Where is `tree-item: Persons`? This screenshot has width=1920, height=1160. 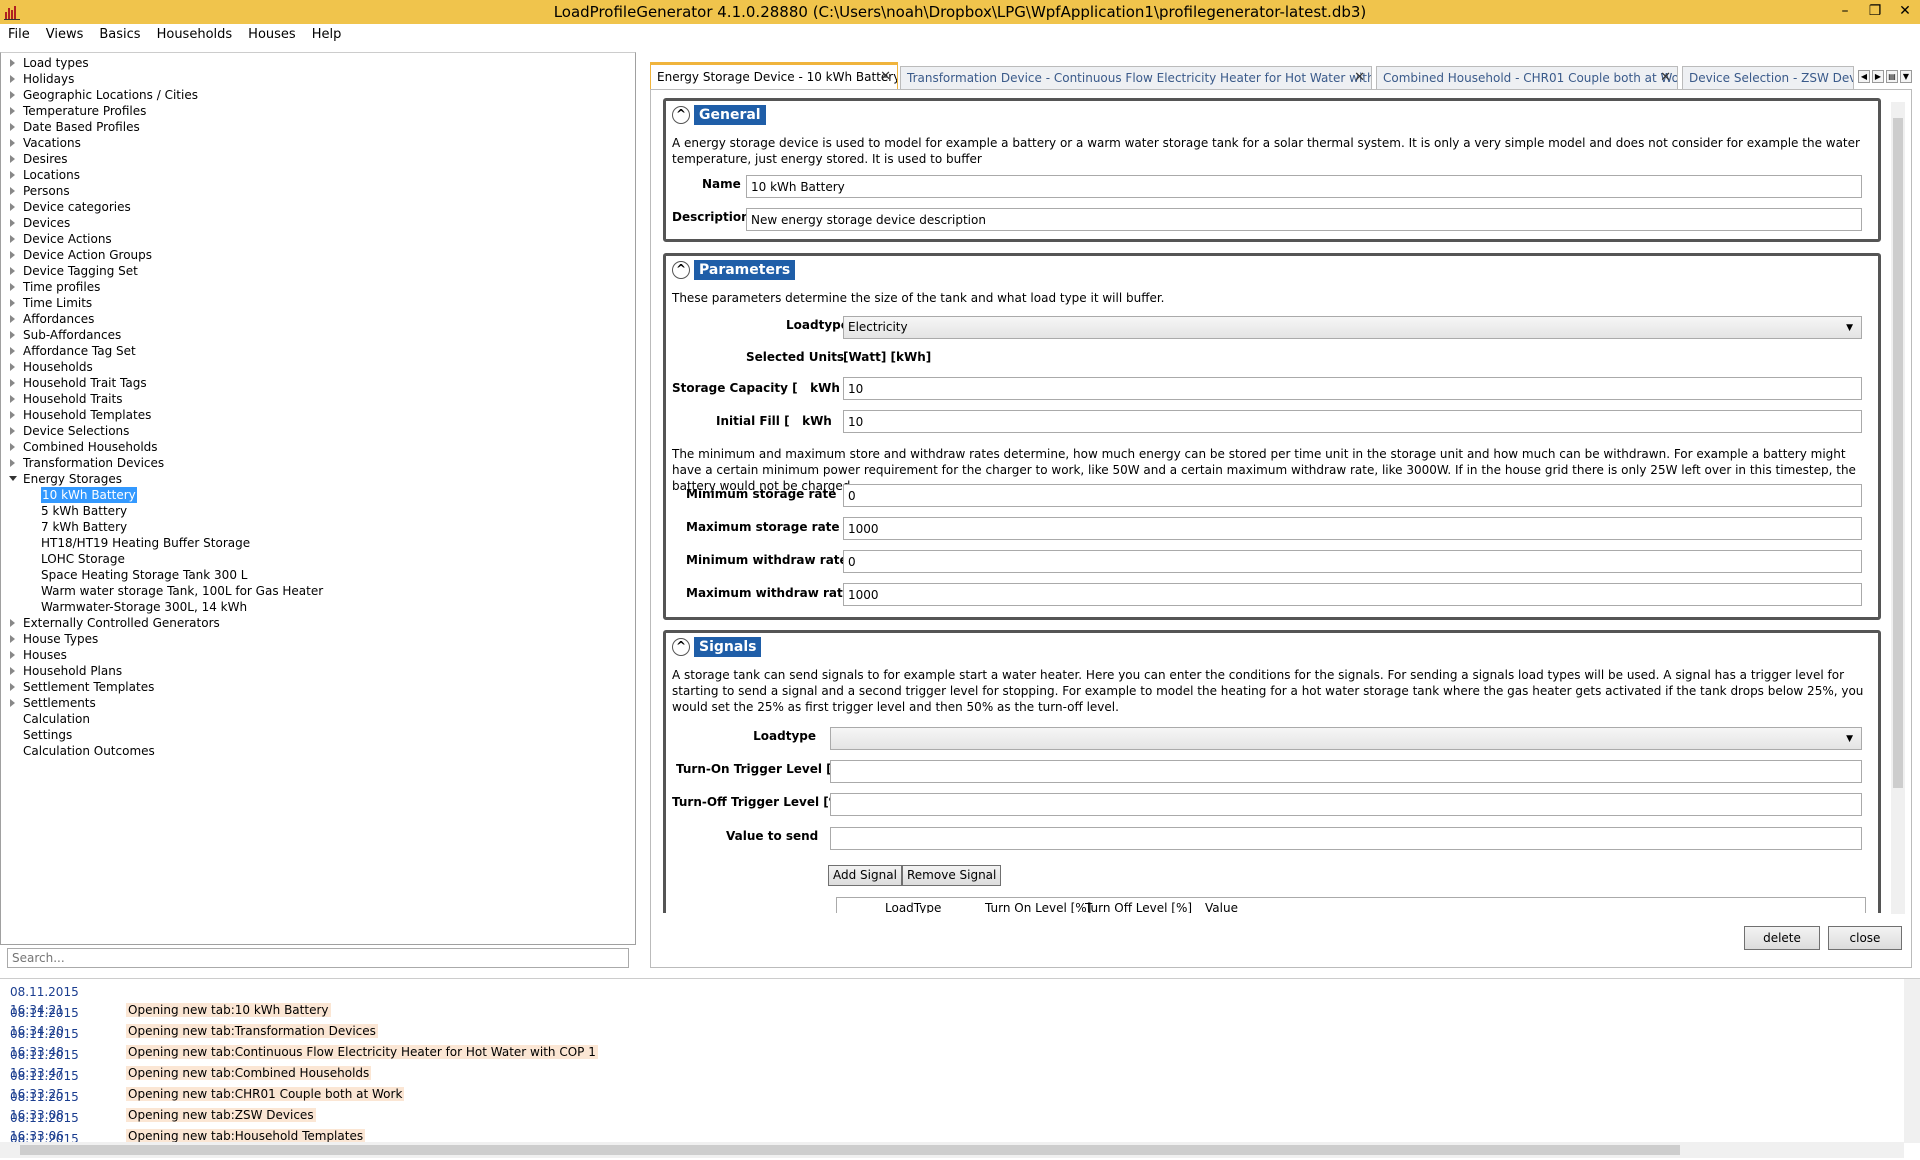 tree-item: Persons is located at coordinates (318, 191).